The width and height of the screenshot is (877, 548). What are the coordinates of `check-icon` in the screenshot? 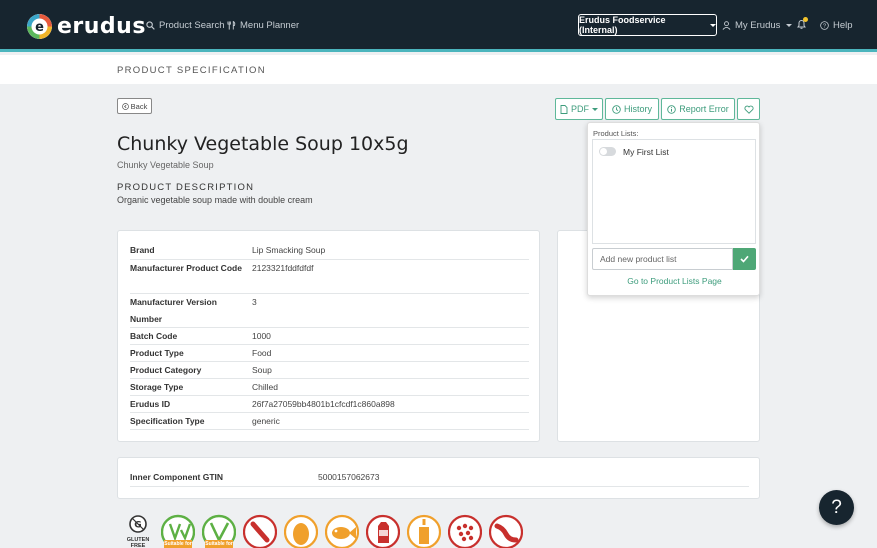 It's located at (744, 259).